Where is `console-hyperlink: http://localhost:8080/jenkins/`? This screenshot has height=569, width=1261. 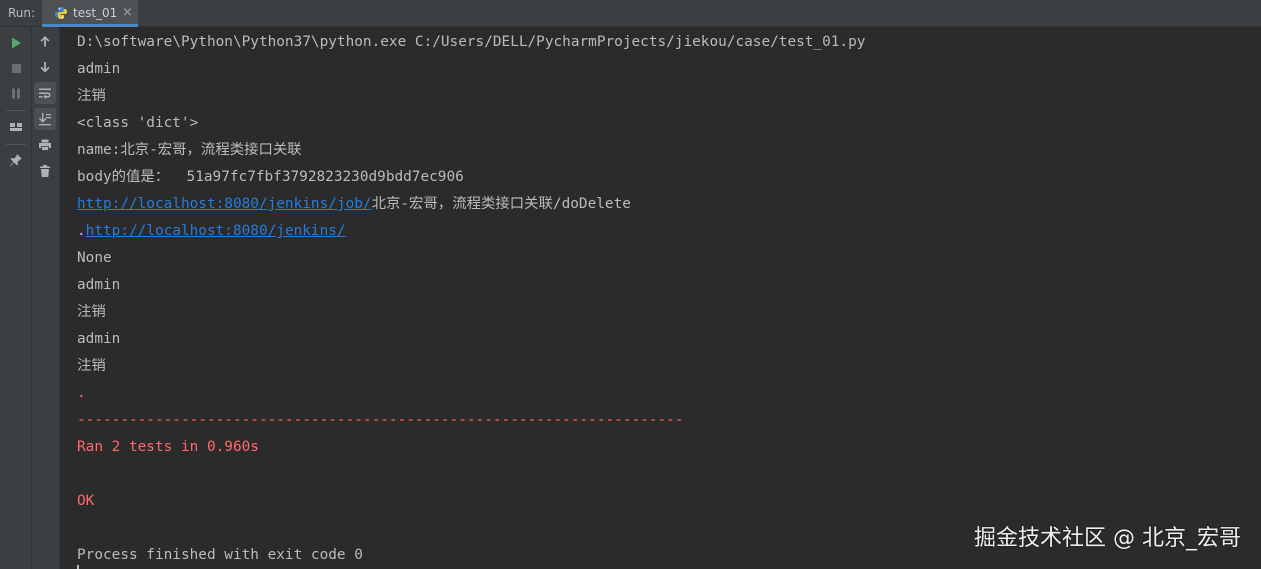
console-hyperlink: http://localhost:8080/jenkins/ is located at coordinates (216, 231).